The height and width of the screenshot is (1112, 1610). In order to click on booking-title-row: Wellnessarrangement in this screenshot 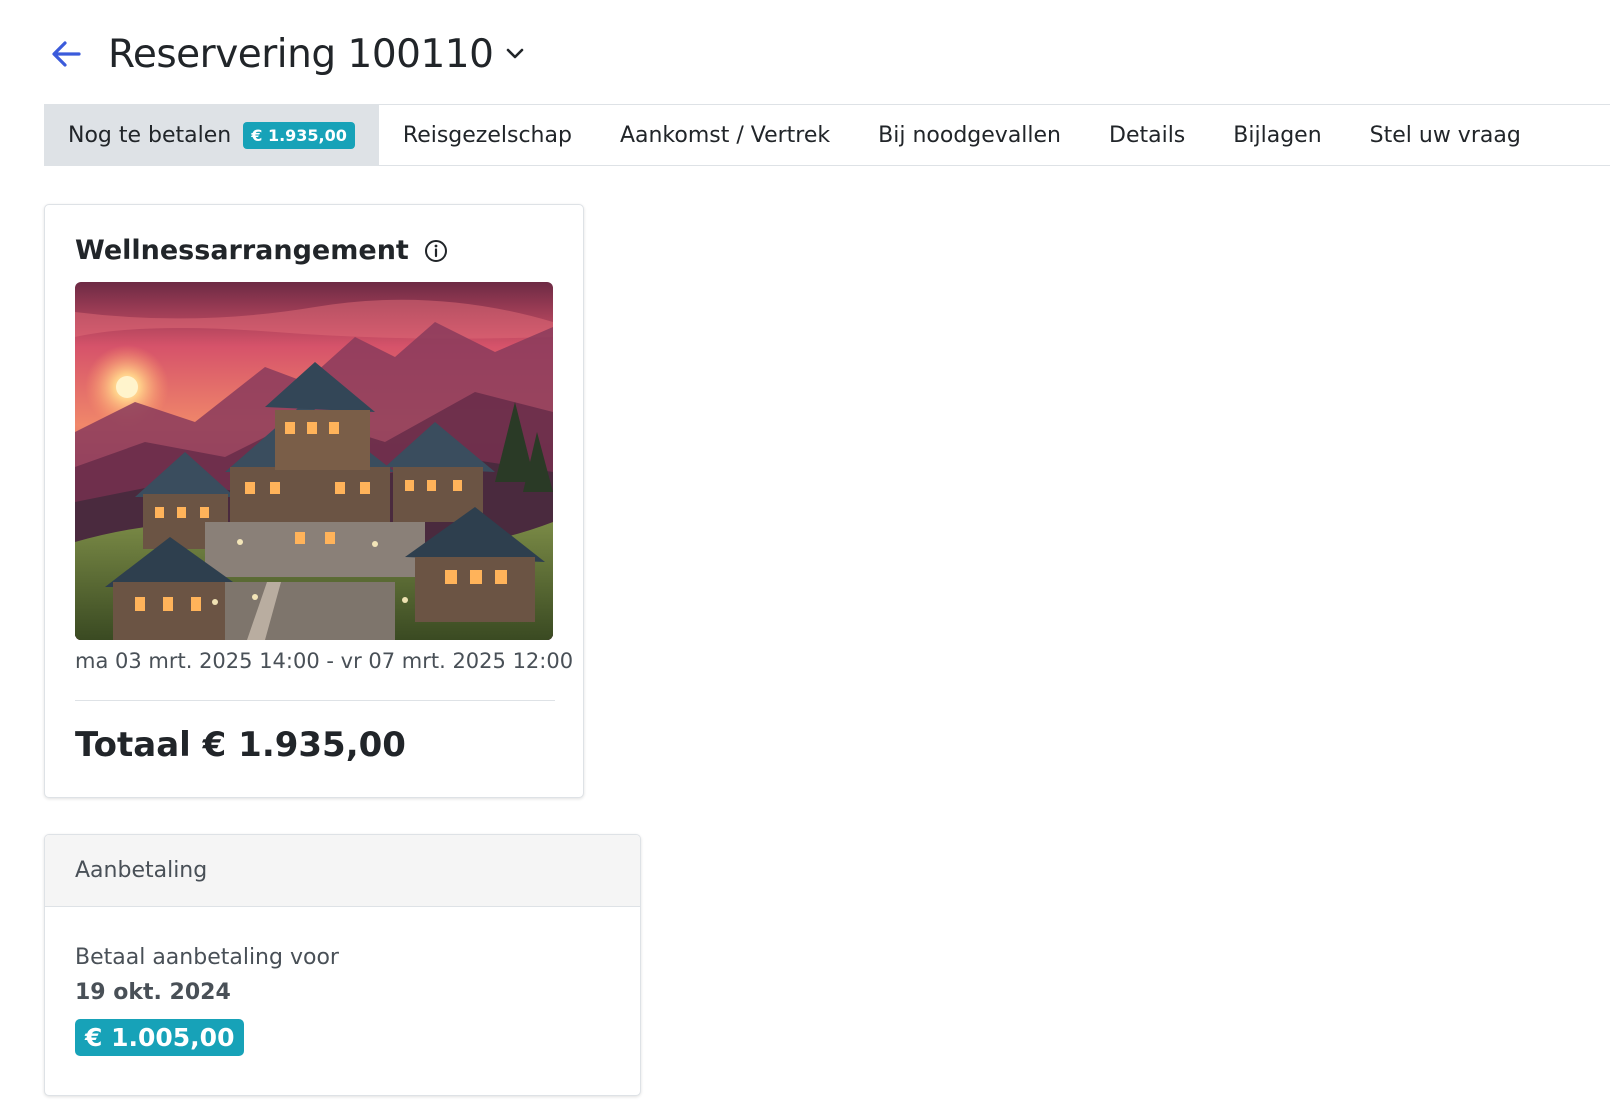, I will do `click(262, 250)`.